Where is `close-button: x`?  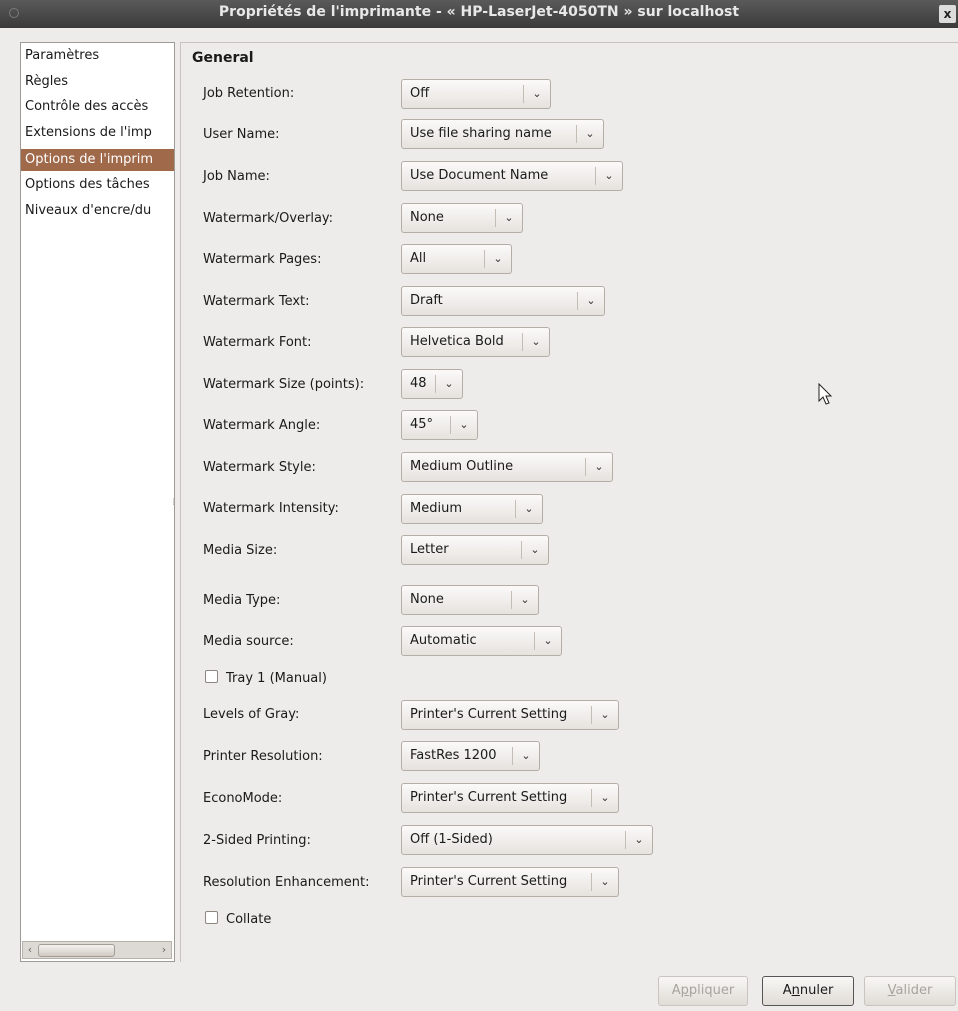
close-button: x is located at coordinates (947, 14).